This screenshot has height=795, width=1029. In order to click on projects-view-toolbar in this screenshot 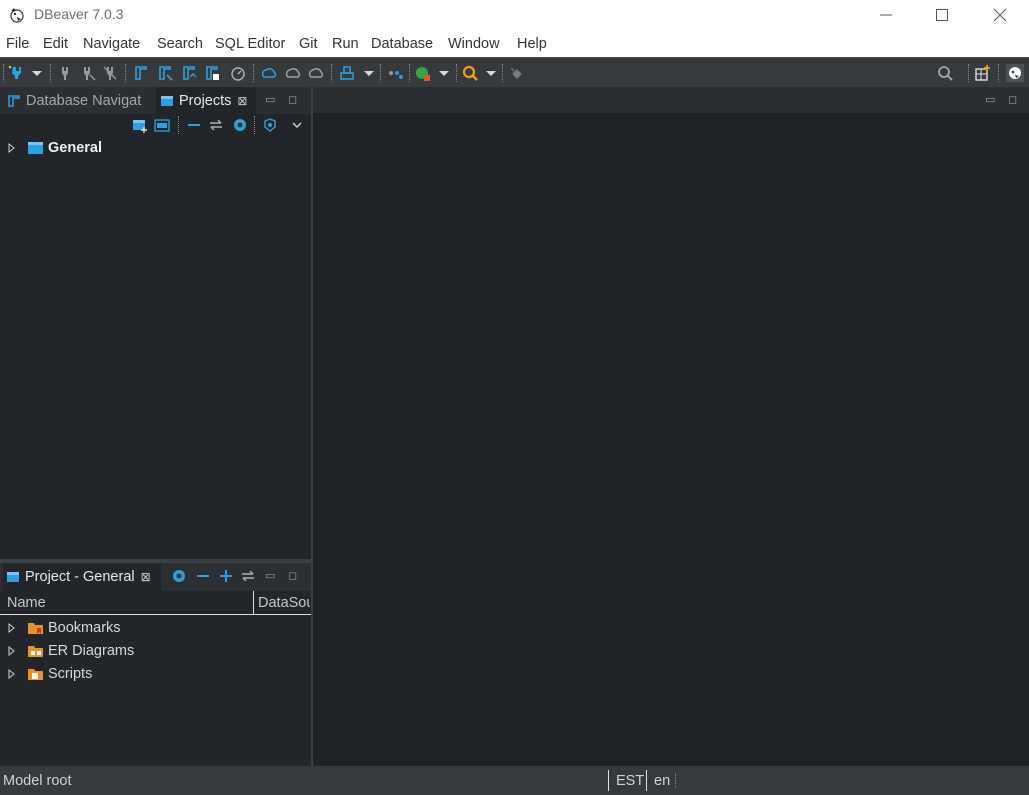, I will do `click(155, 125)`.